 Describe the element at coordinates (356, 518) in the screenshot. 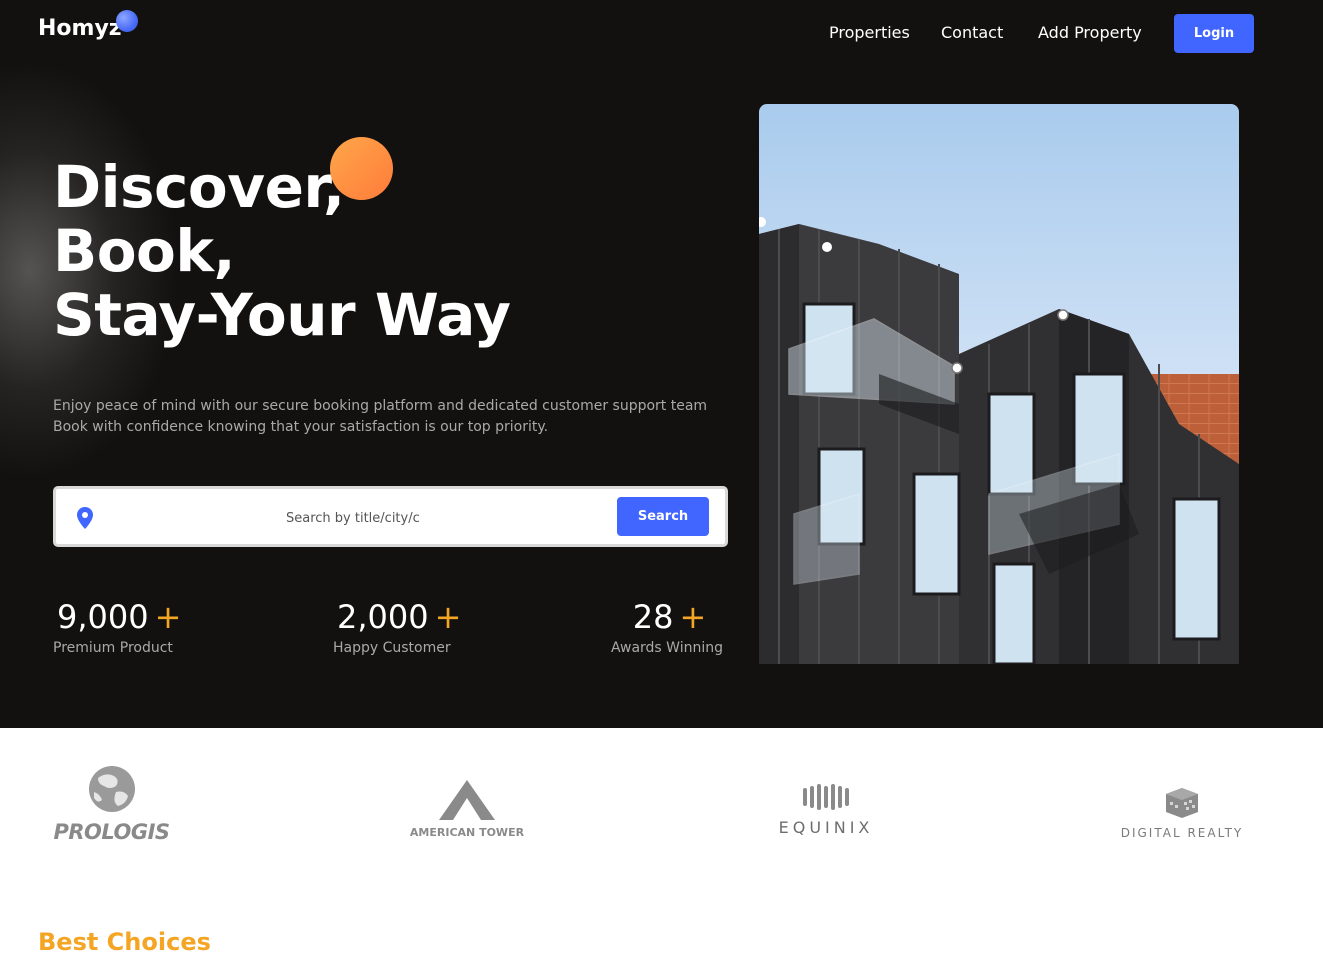

I see `search-input` at that location.